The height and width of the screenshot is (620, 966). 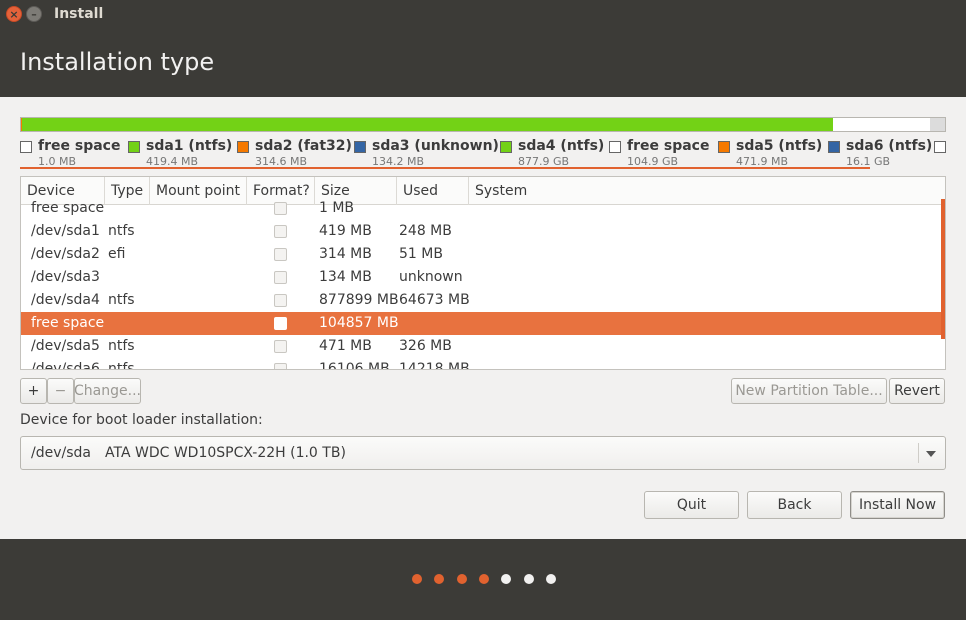 I want to click on cell-device: /dev/sda3, so click(x=65, y=277).